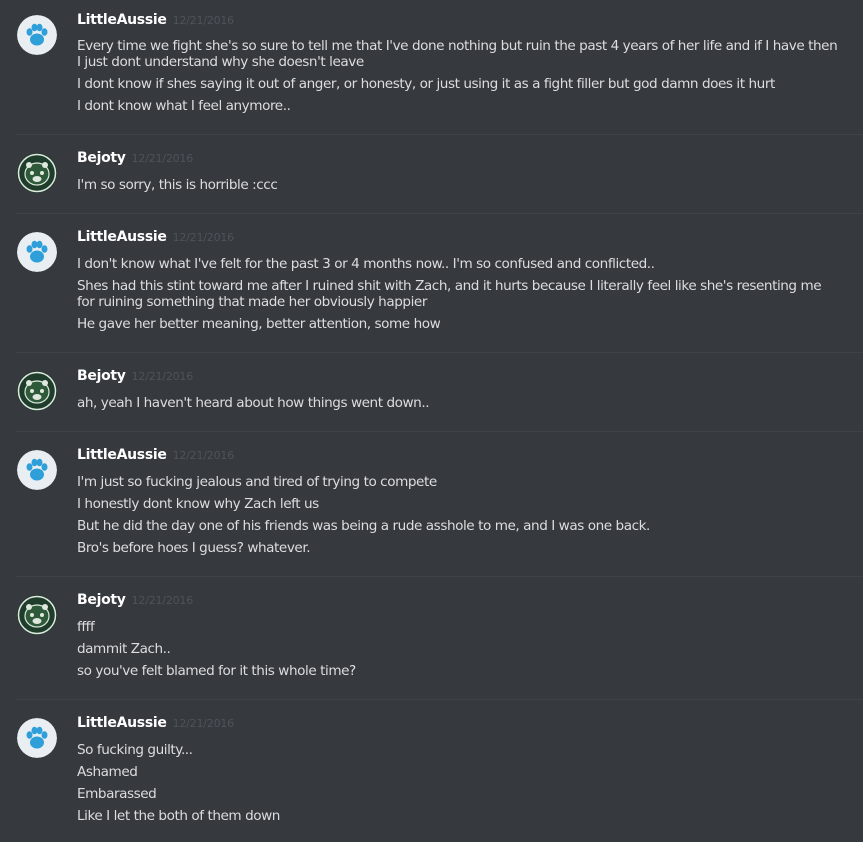  What do you see at coordinates (194, 548) in the screenshot?
I see `message-text: Bro's before hoes I guess? whatever.` at bounding box center [194, 548].